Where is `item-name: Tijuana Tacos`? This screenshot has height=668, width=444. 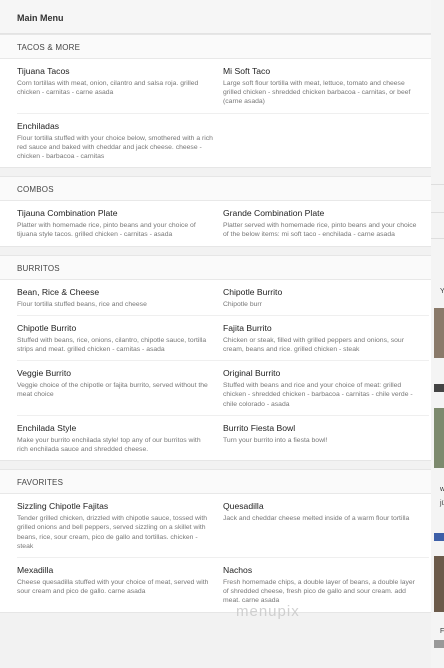
item-name: Tijuana Tacos is located at coordinates (43, 71).